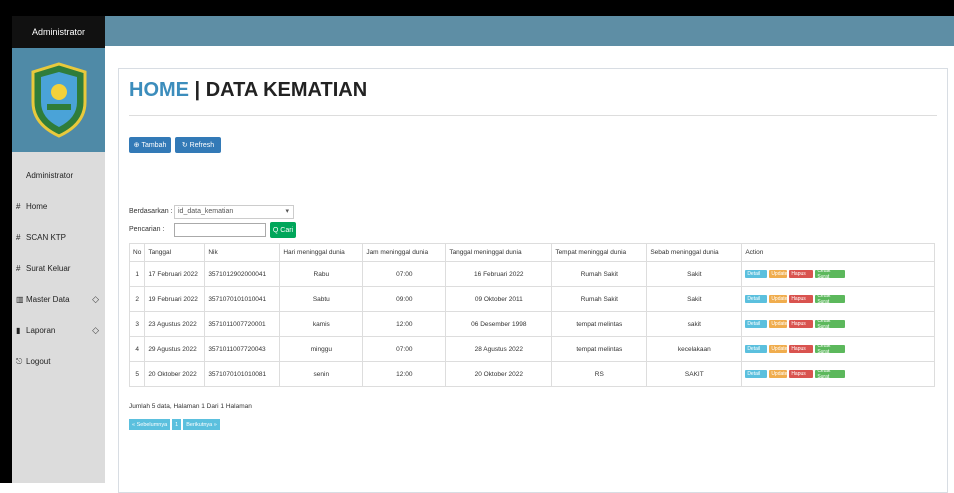  Describe the element at coordinates (321, 274) in the screenshot. I see `table-cell: Rabu` at that location.